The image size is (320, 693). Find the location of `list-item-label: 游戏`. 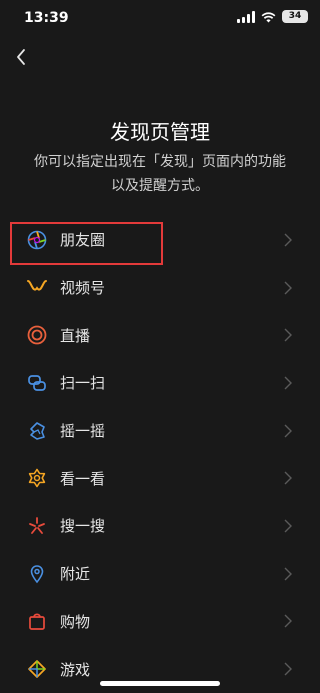

list-item-label: 游戏 is located at coordinates (75, 669).